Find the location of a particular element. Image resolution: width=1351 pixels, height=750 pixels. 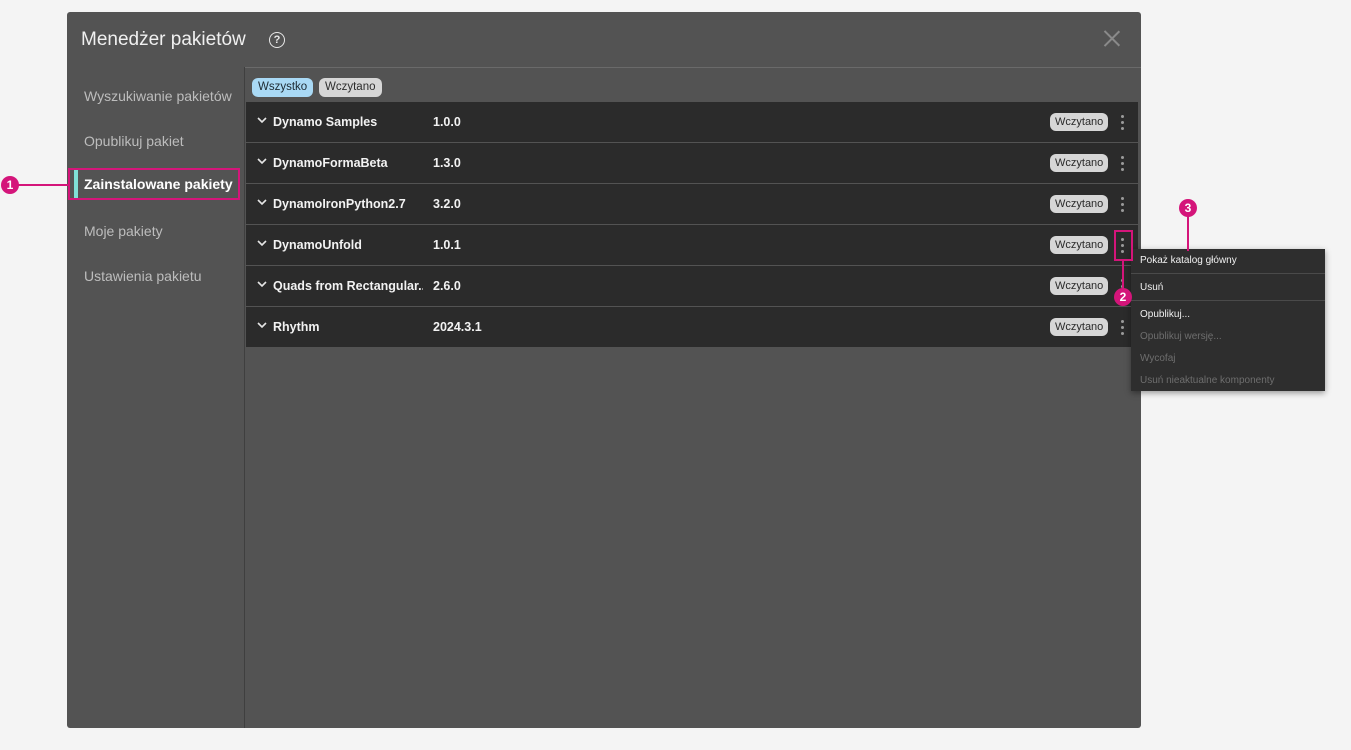

package-name: DynamoFormaBeta is located at coordinates (330, 163).